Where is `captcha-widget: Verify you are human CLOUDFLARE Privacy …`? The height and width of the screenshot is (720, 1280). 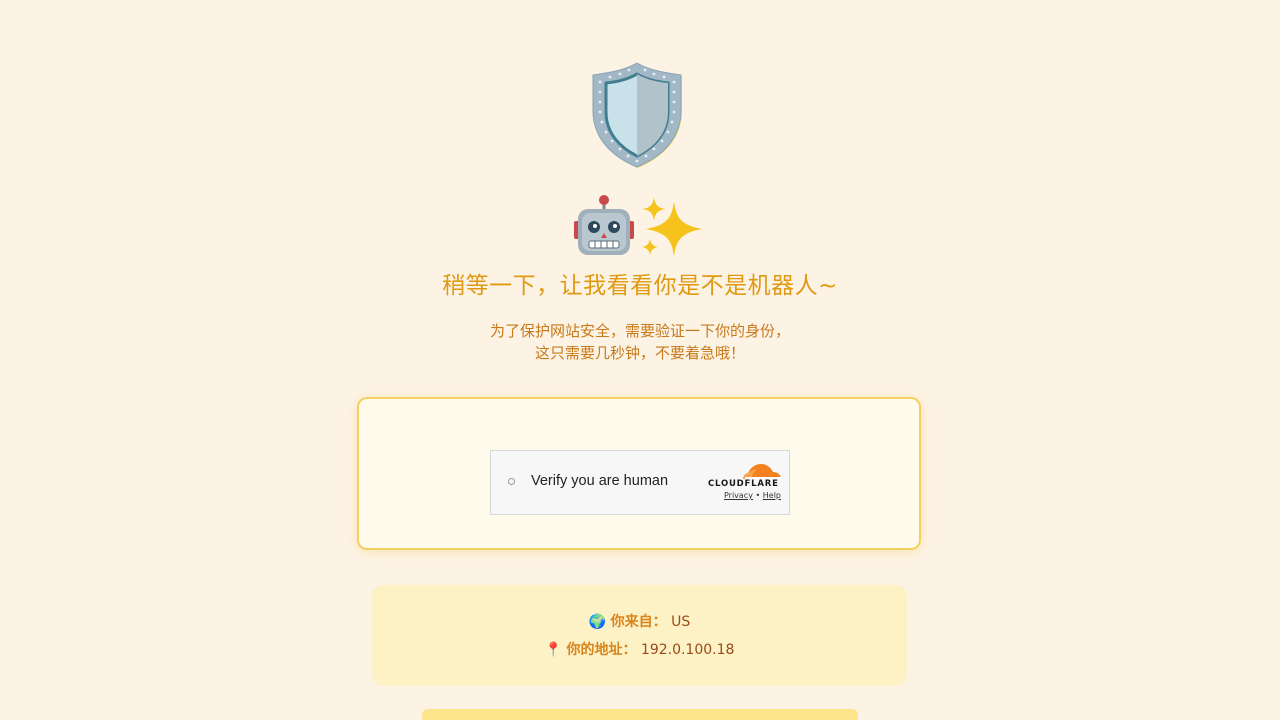 captcha-widget: Verify you are human CLOUDFLARE Privacy … is located at coordinates (640, 482).